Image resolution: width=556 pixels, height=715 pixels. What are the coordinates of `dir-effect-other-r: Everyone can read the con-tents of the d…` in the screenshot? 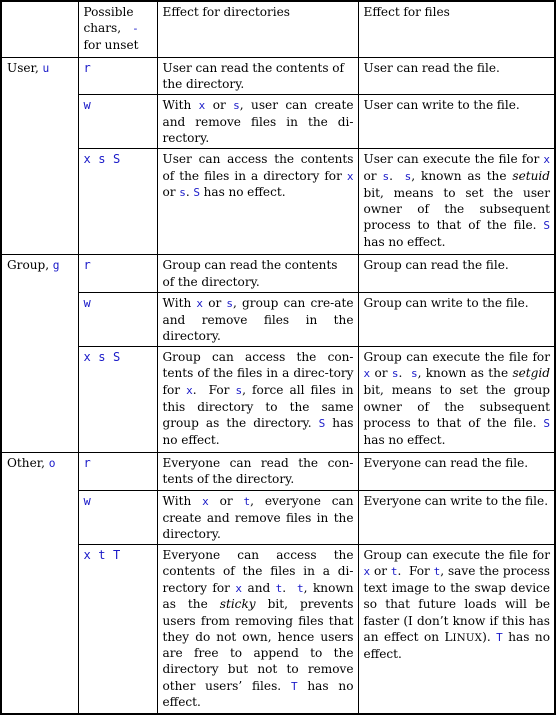 It's located at (257, 471).